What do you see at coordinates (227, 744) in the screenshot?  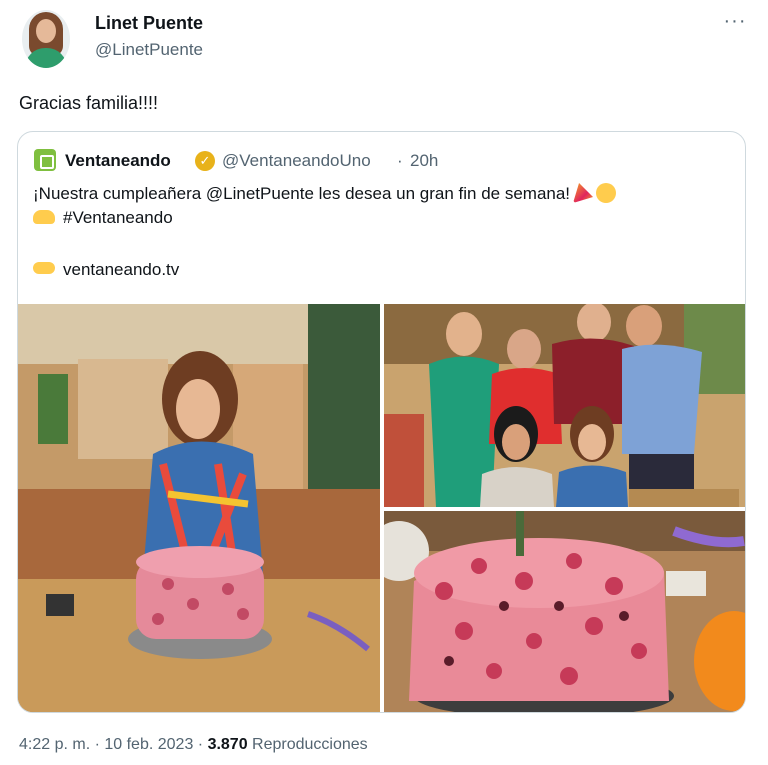 I see `views-count: 3.870` at bounding box center [227, 744].